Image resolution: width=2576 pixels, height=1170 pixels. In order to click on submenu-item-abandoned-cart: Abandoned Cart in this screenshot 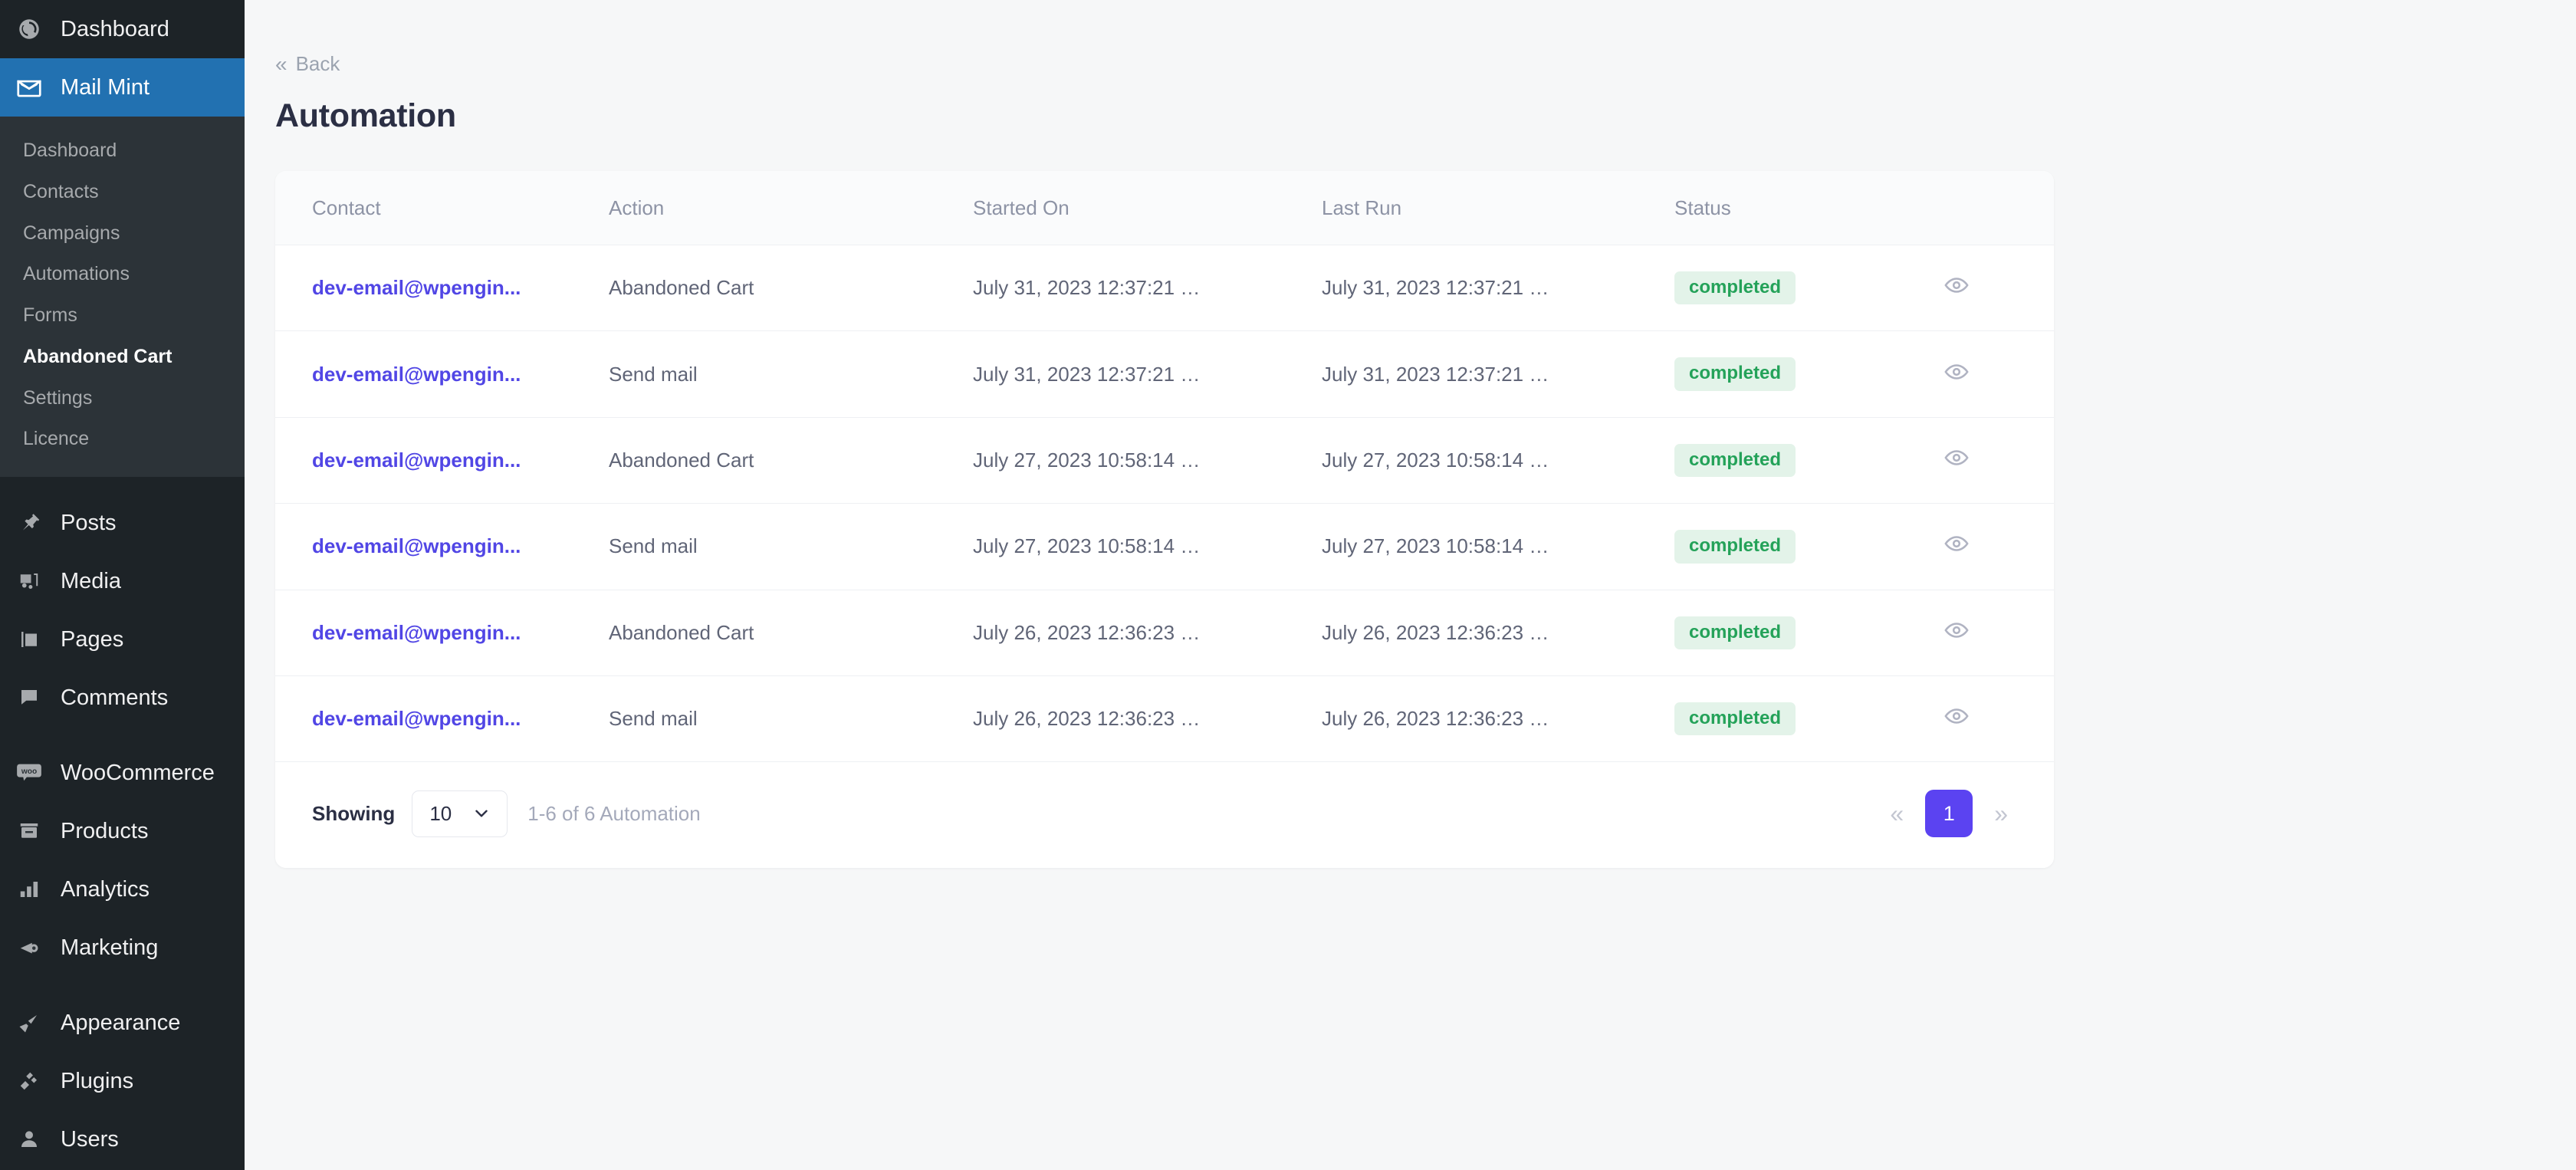, I will do `click(123, 357)`.